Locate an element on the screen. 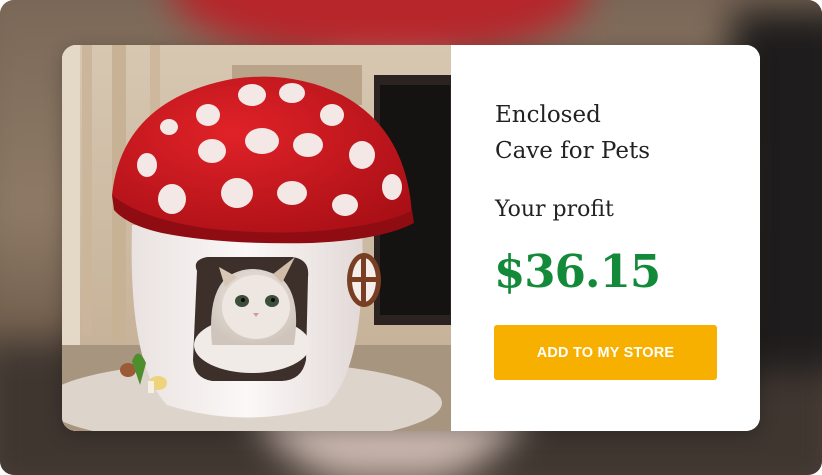 Image resolution: width=822 pixels, height=475 pixels. cat is located at coordinates (254, 301).